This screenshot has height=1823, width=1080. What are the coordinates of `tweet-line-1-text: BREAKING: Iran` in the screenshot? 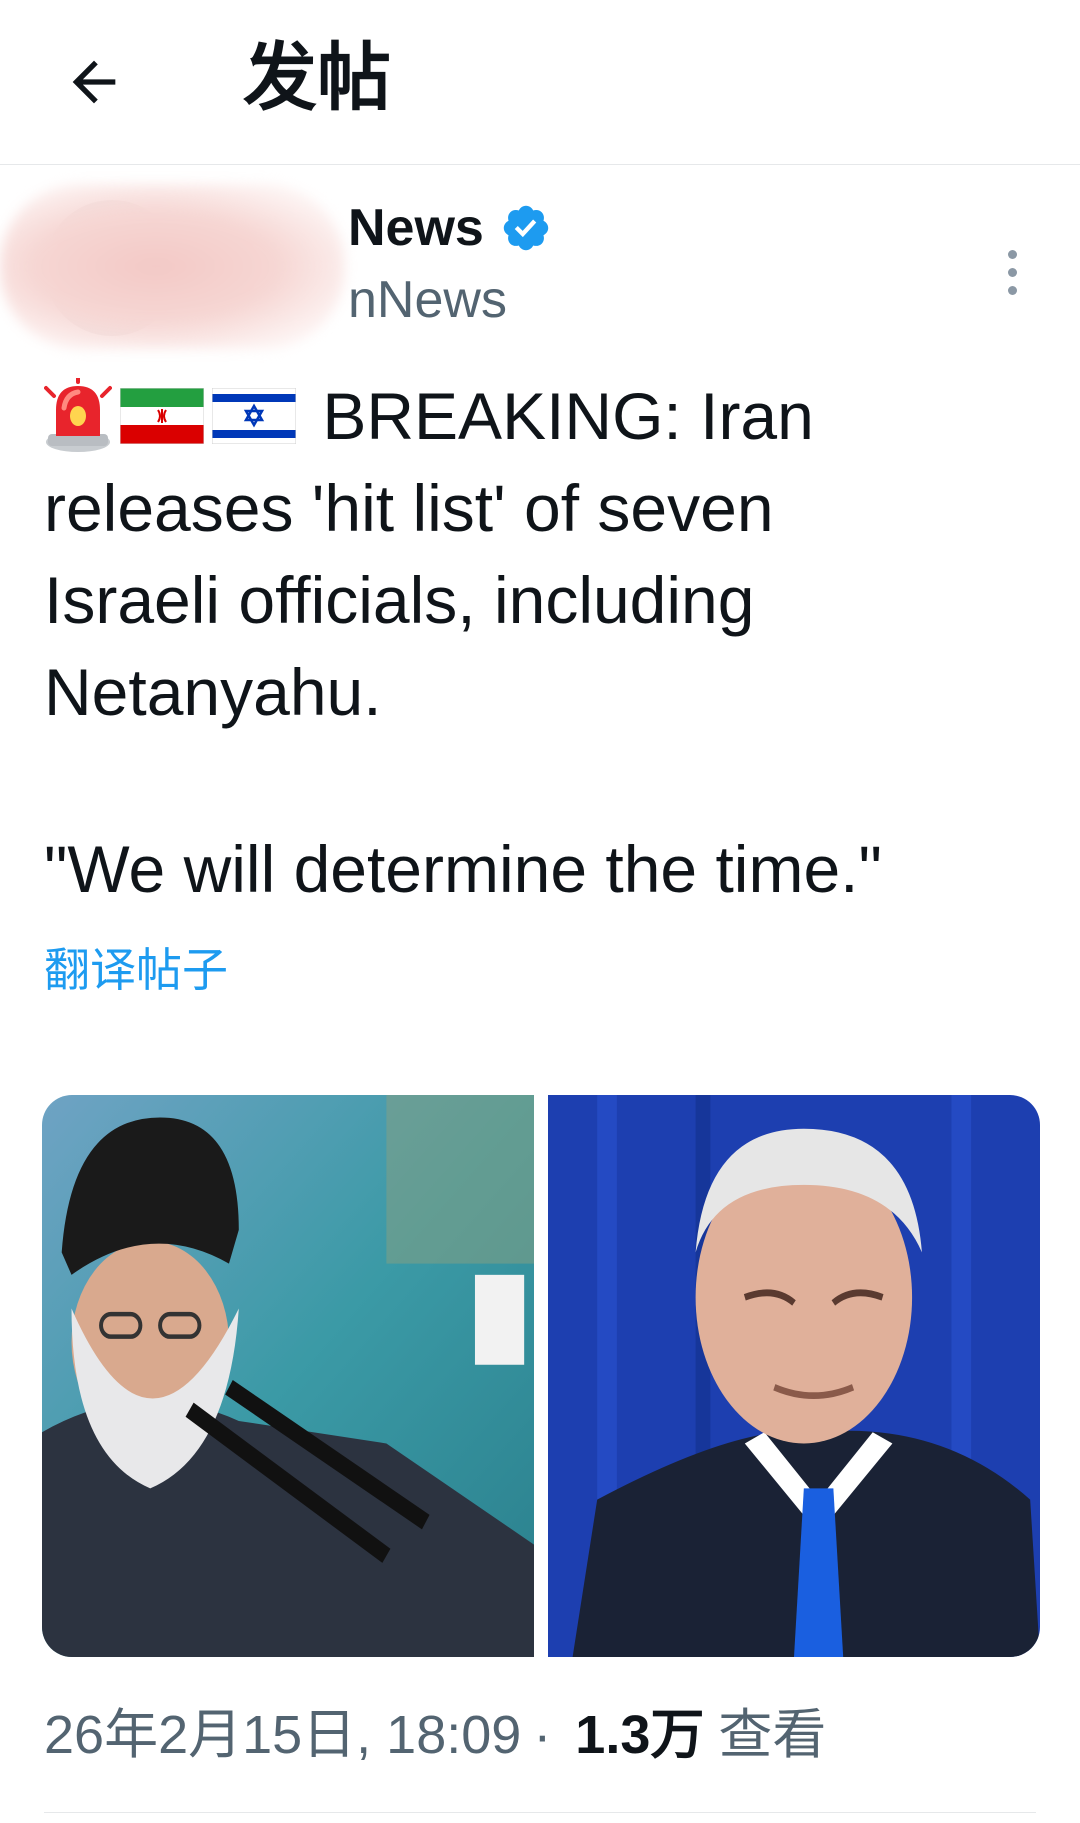 It's located at (568, 416).